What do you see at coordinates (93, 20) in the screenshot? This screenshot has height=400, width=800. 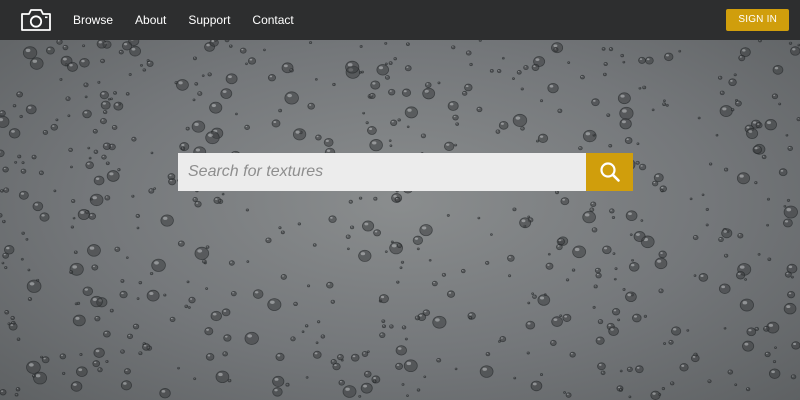 I see `nav-browse-link: Browse` at bounding box center [93, 20].